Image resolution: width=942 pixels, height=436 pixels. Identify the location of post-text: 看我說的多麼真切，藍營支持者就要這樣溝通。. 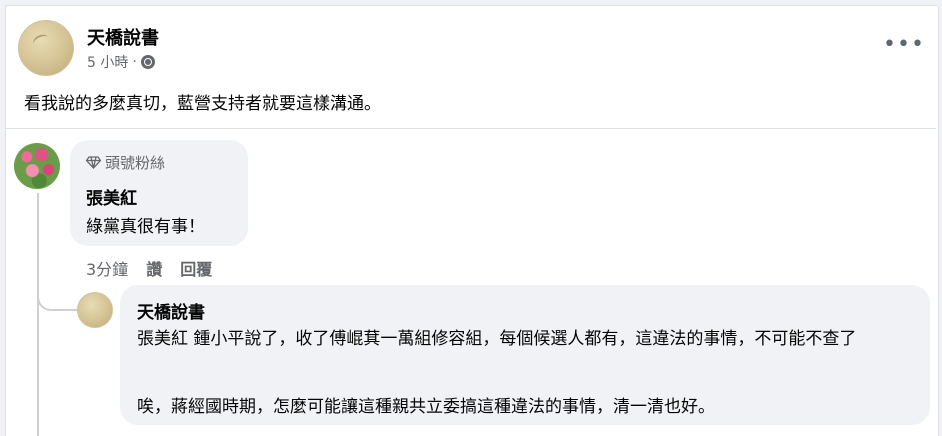
(202, 104).